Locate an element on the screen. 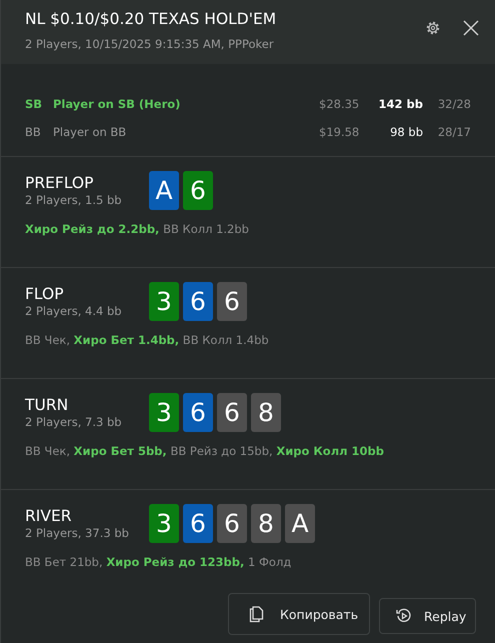 The width and height of the screenshot is (495, 643). street-name: PREFLOP is located at coordinates (59, 183).